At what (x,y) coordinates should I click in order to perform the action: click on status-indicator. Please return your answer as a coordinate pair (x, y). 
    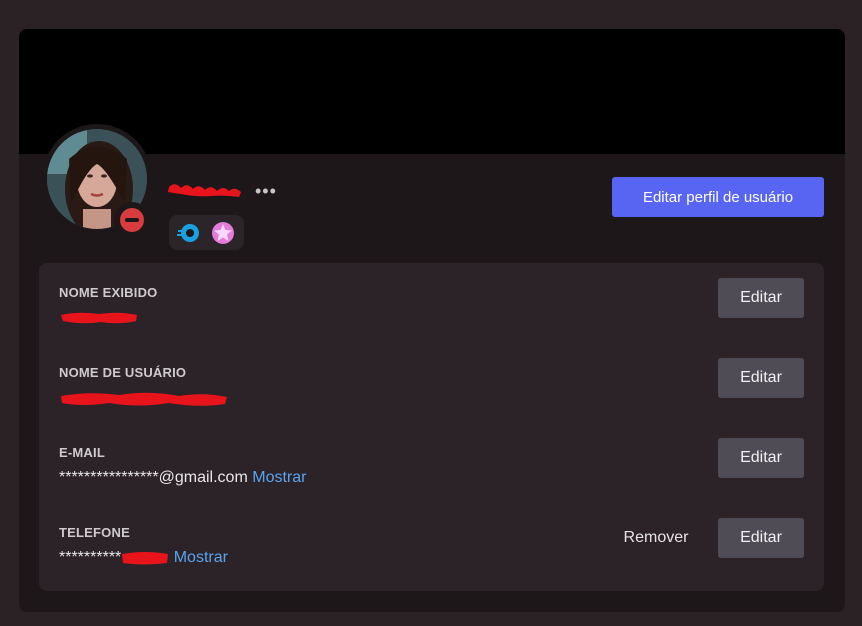
    Looking at the image, I should click on (132, 220).